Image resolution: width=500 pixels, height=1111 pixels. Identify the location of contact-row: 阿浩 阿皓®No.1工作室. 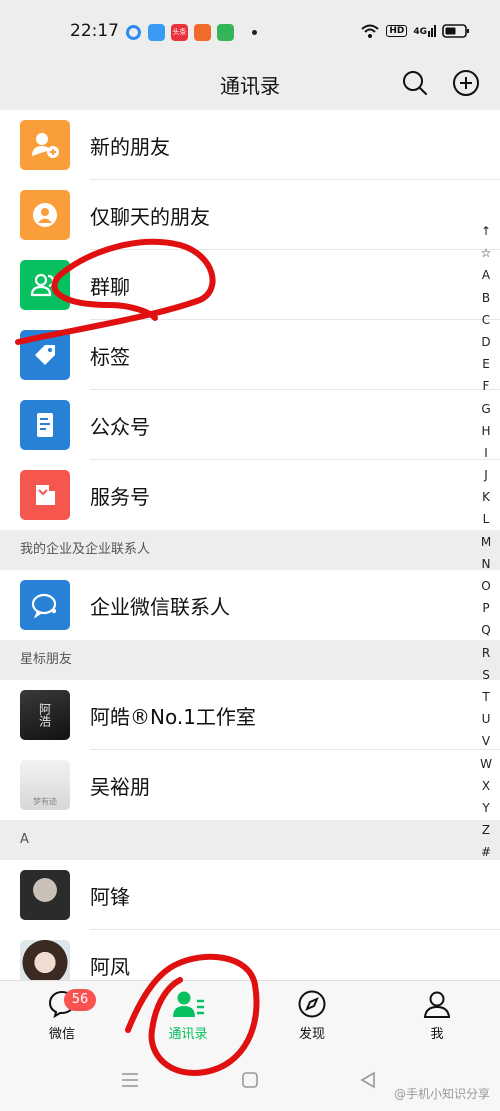
(250, 715).